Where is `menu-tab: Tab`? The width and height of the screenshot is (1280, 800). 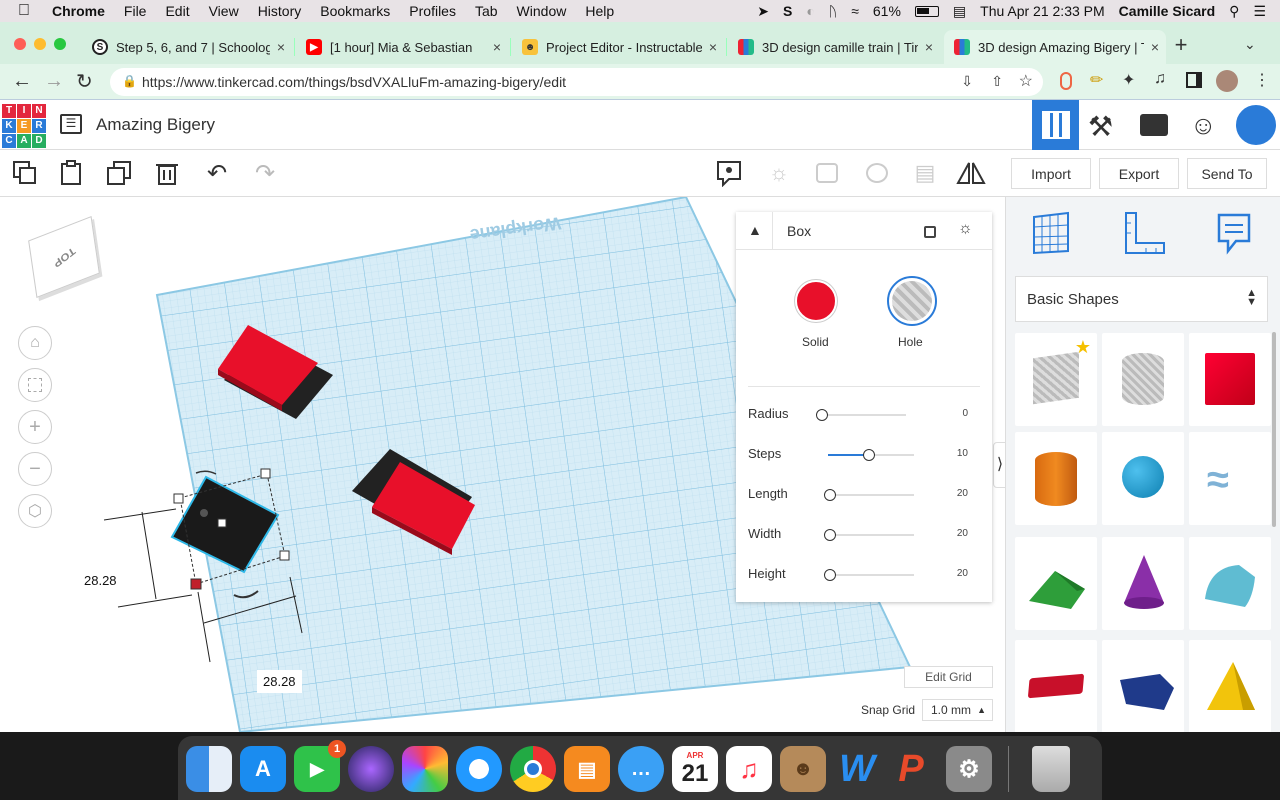
menu-tab: Tab is located at coordinates (486, 11).